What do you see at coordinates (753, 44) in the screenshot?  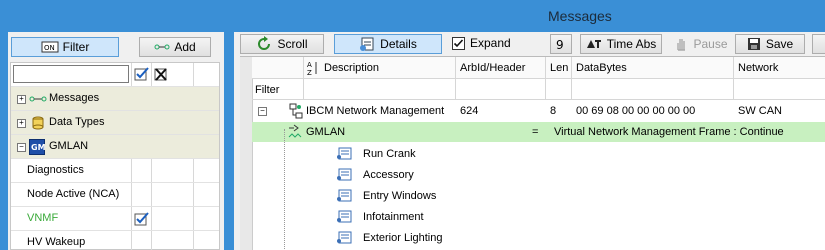 I see `save-icon` at bounding box center [753, 44].